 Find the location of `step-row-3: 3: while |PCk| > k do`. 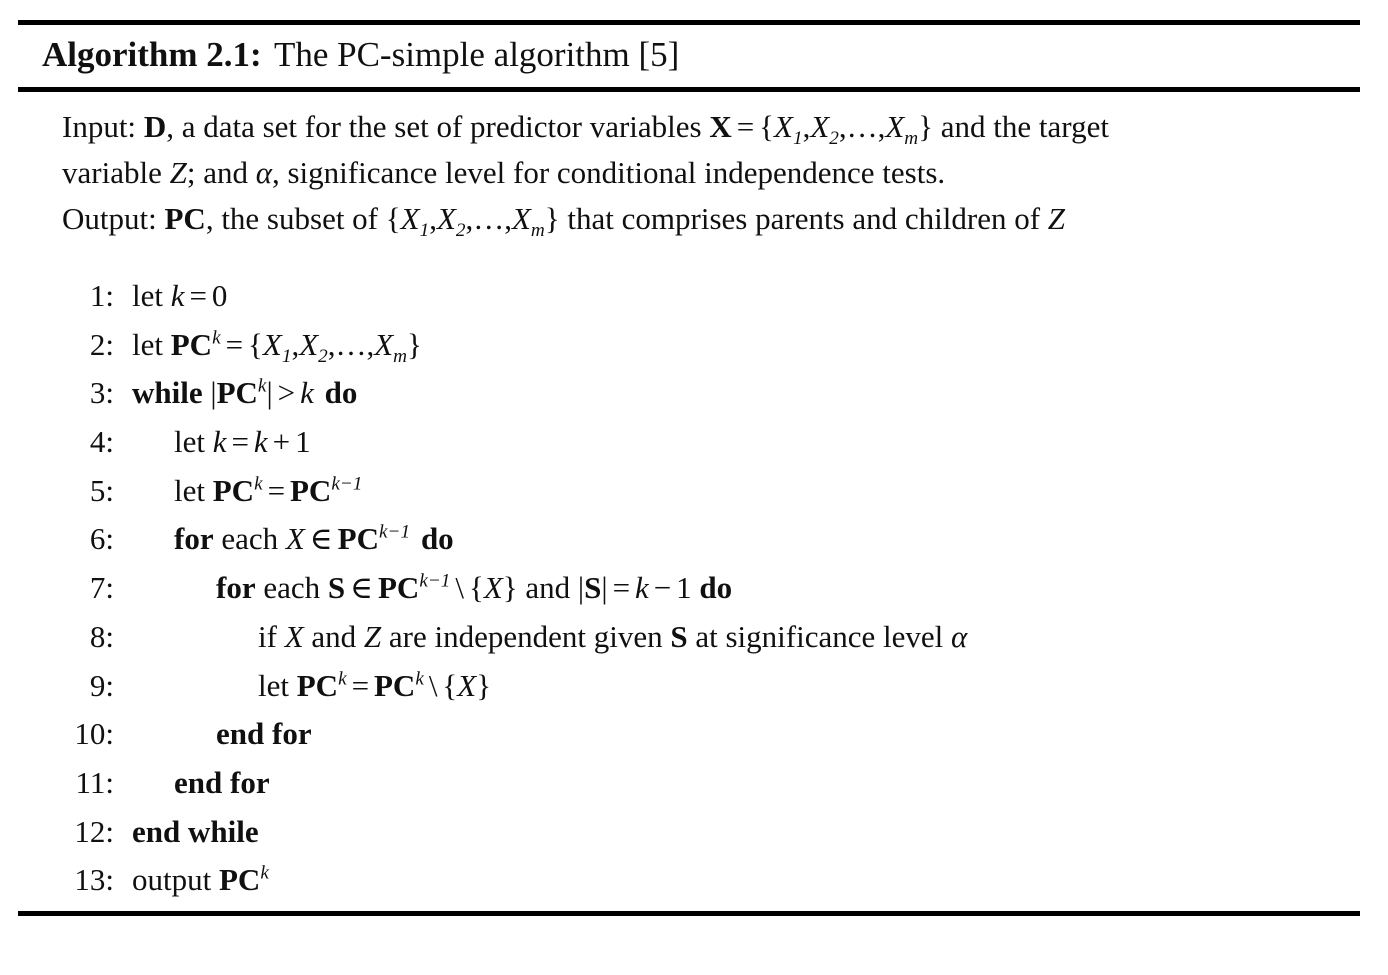

step-row-3: 3: while |PCk| > k do is located at coordinates (689, 399).